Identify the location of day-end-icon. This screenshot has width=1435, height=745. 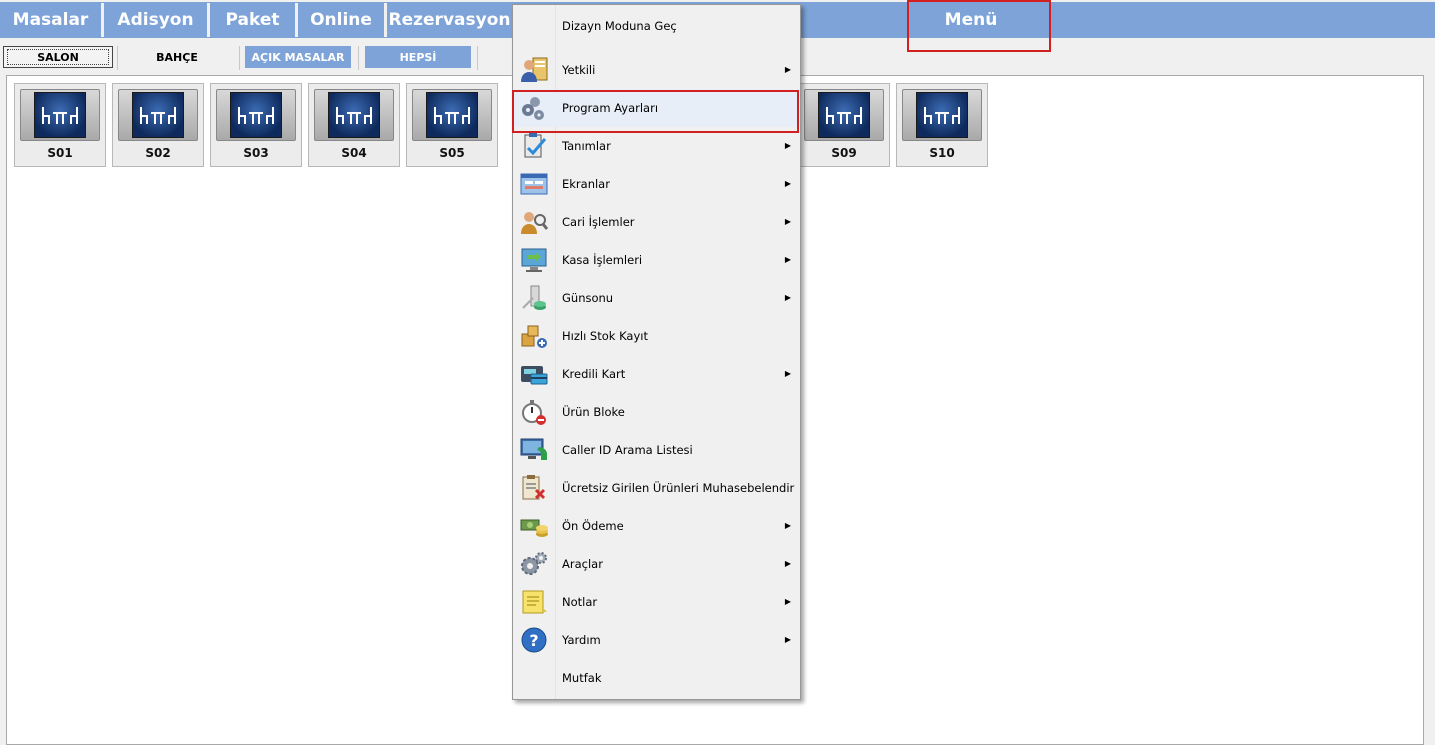
(534, 298).